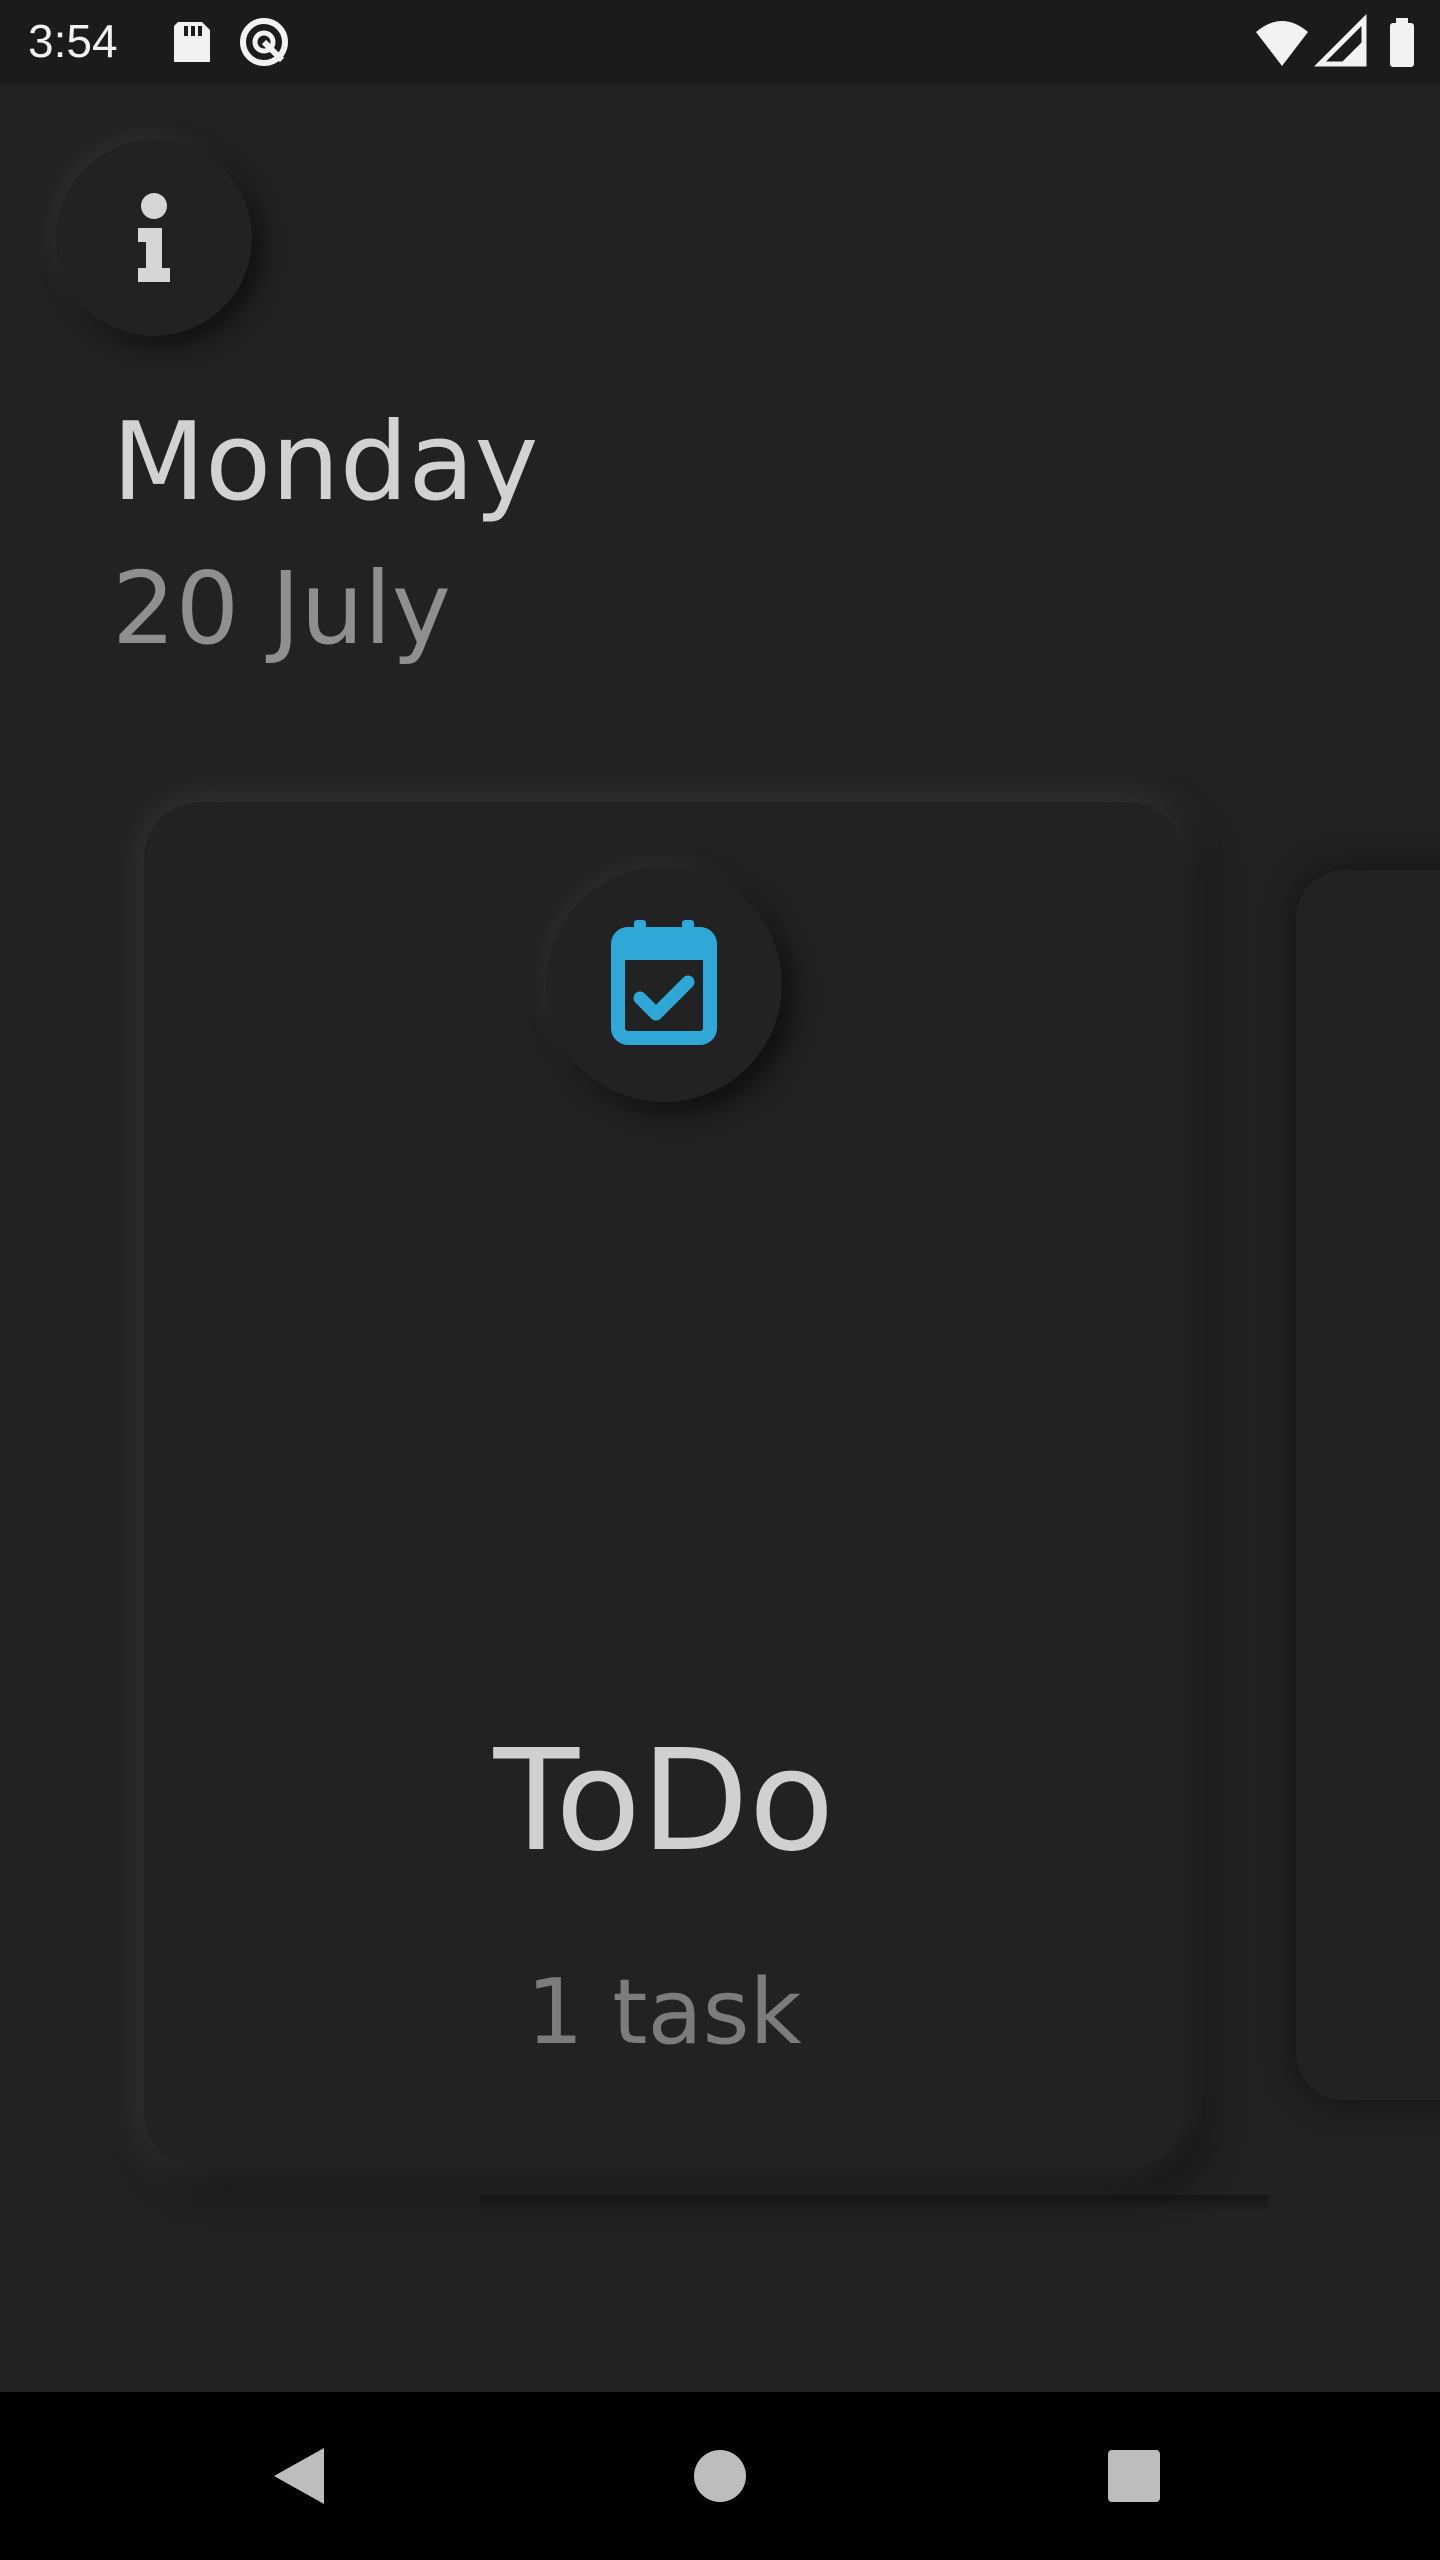 Image resolution: width=1440 pixels, height=2560 pixels. I want to click on calendar-check-icon, so click(664, 982).